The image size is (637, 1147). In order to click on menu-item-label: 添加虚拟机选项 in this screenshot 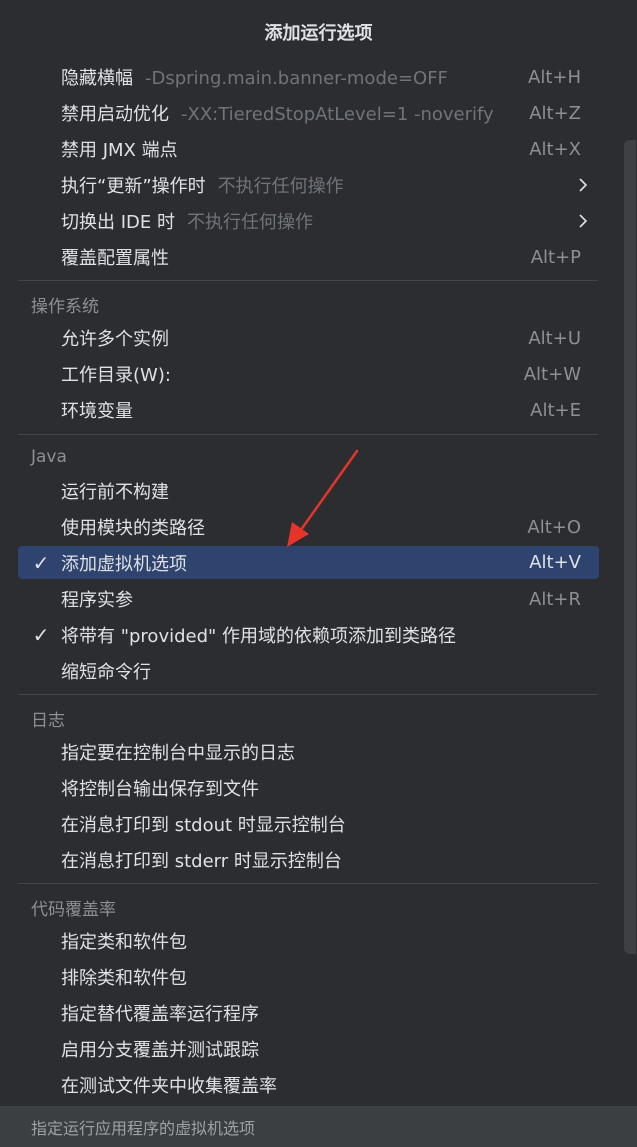, I will do `click(124, 564)`.